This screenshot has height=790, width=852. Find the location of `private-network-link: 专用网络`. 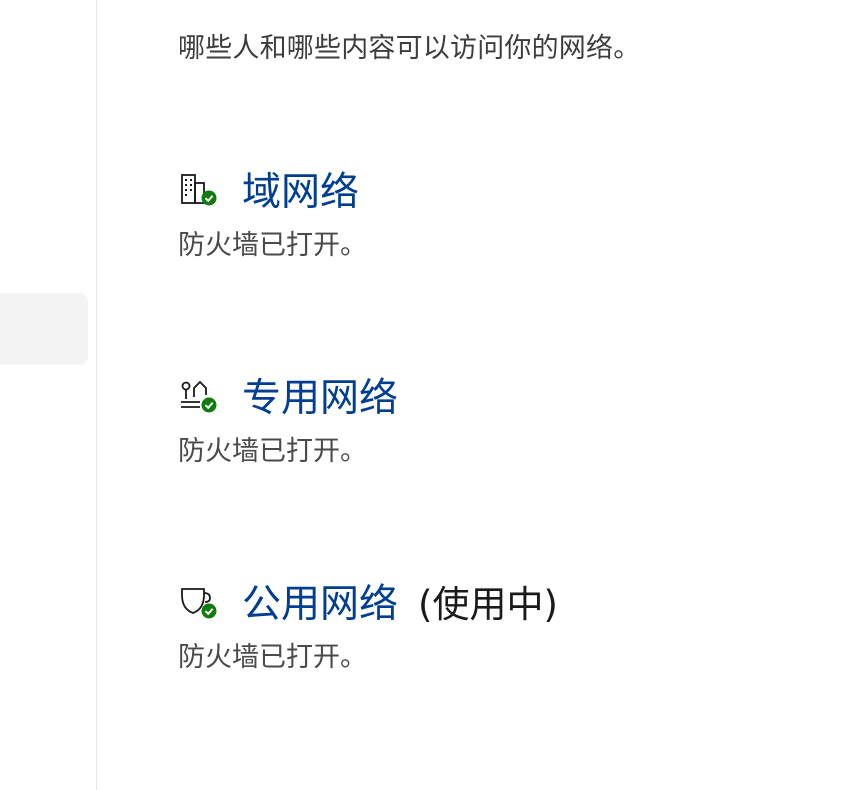

private-network-link: 专用网络 is located at coordinates (320, 395).